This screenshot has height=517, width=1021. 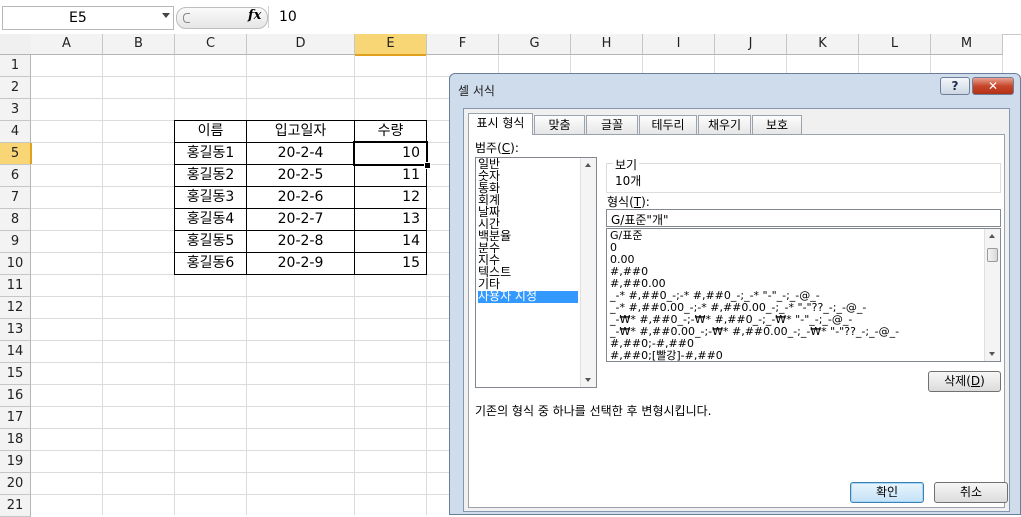 I want to click on table-cell: 20-2-9, so click(x=300, y=263).